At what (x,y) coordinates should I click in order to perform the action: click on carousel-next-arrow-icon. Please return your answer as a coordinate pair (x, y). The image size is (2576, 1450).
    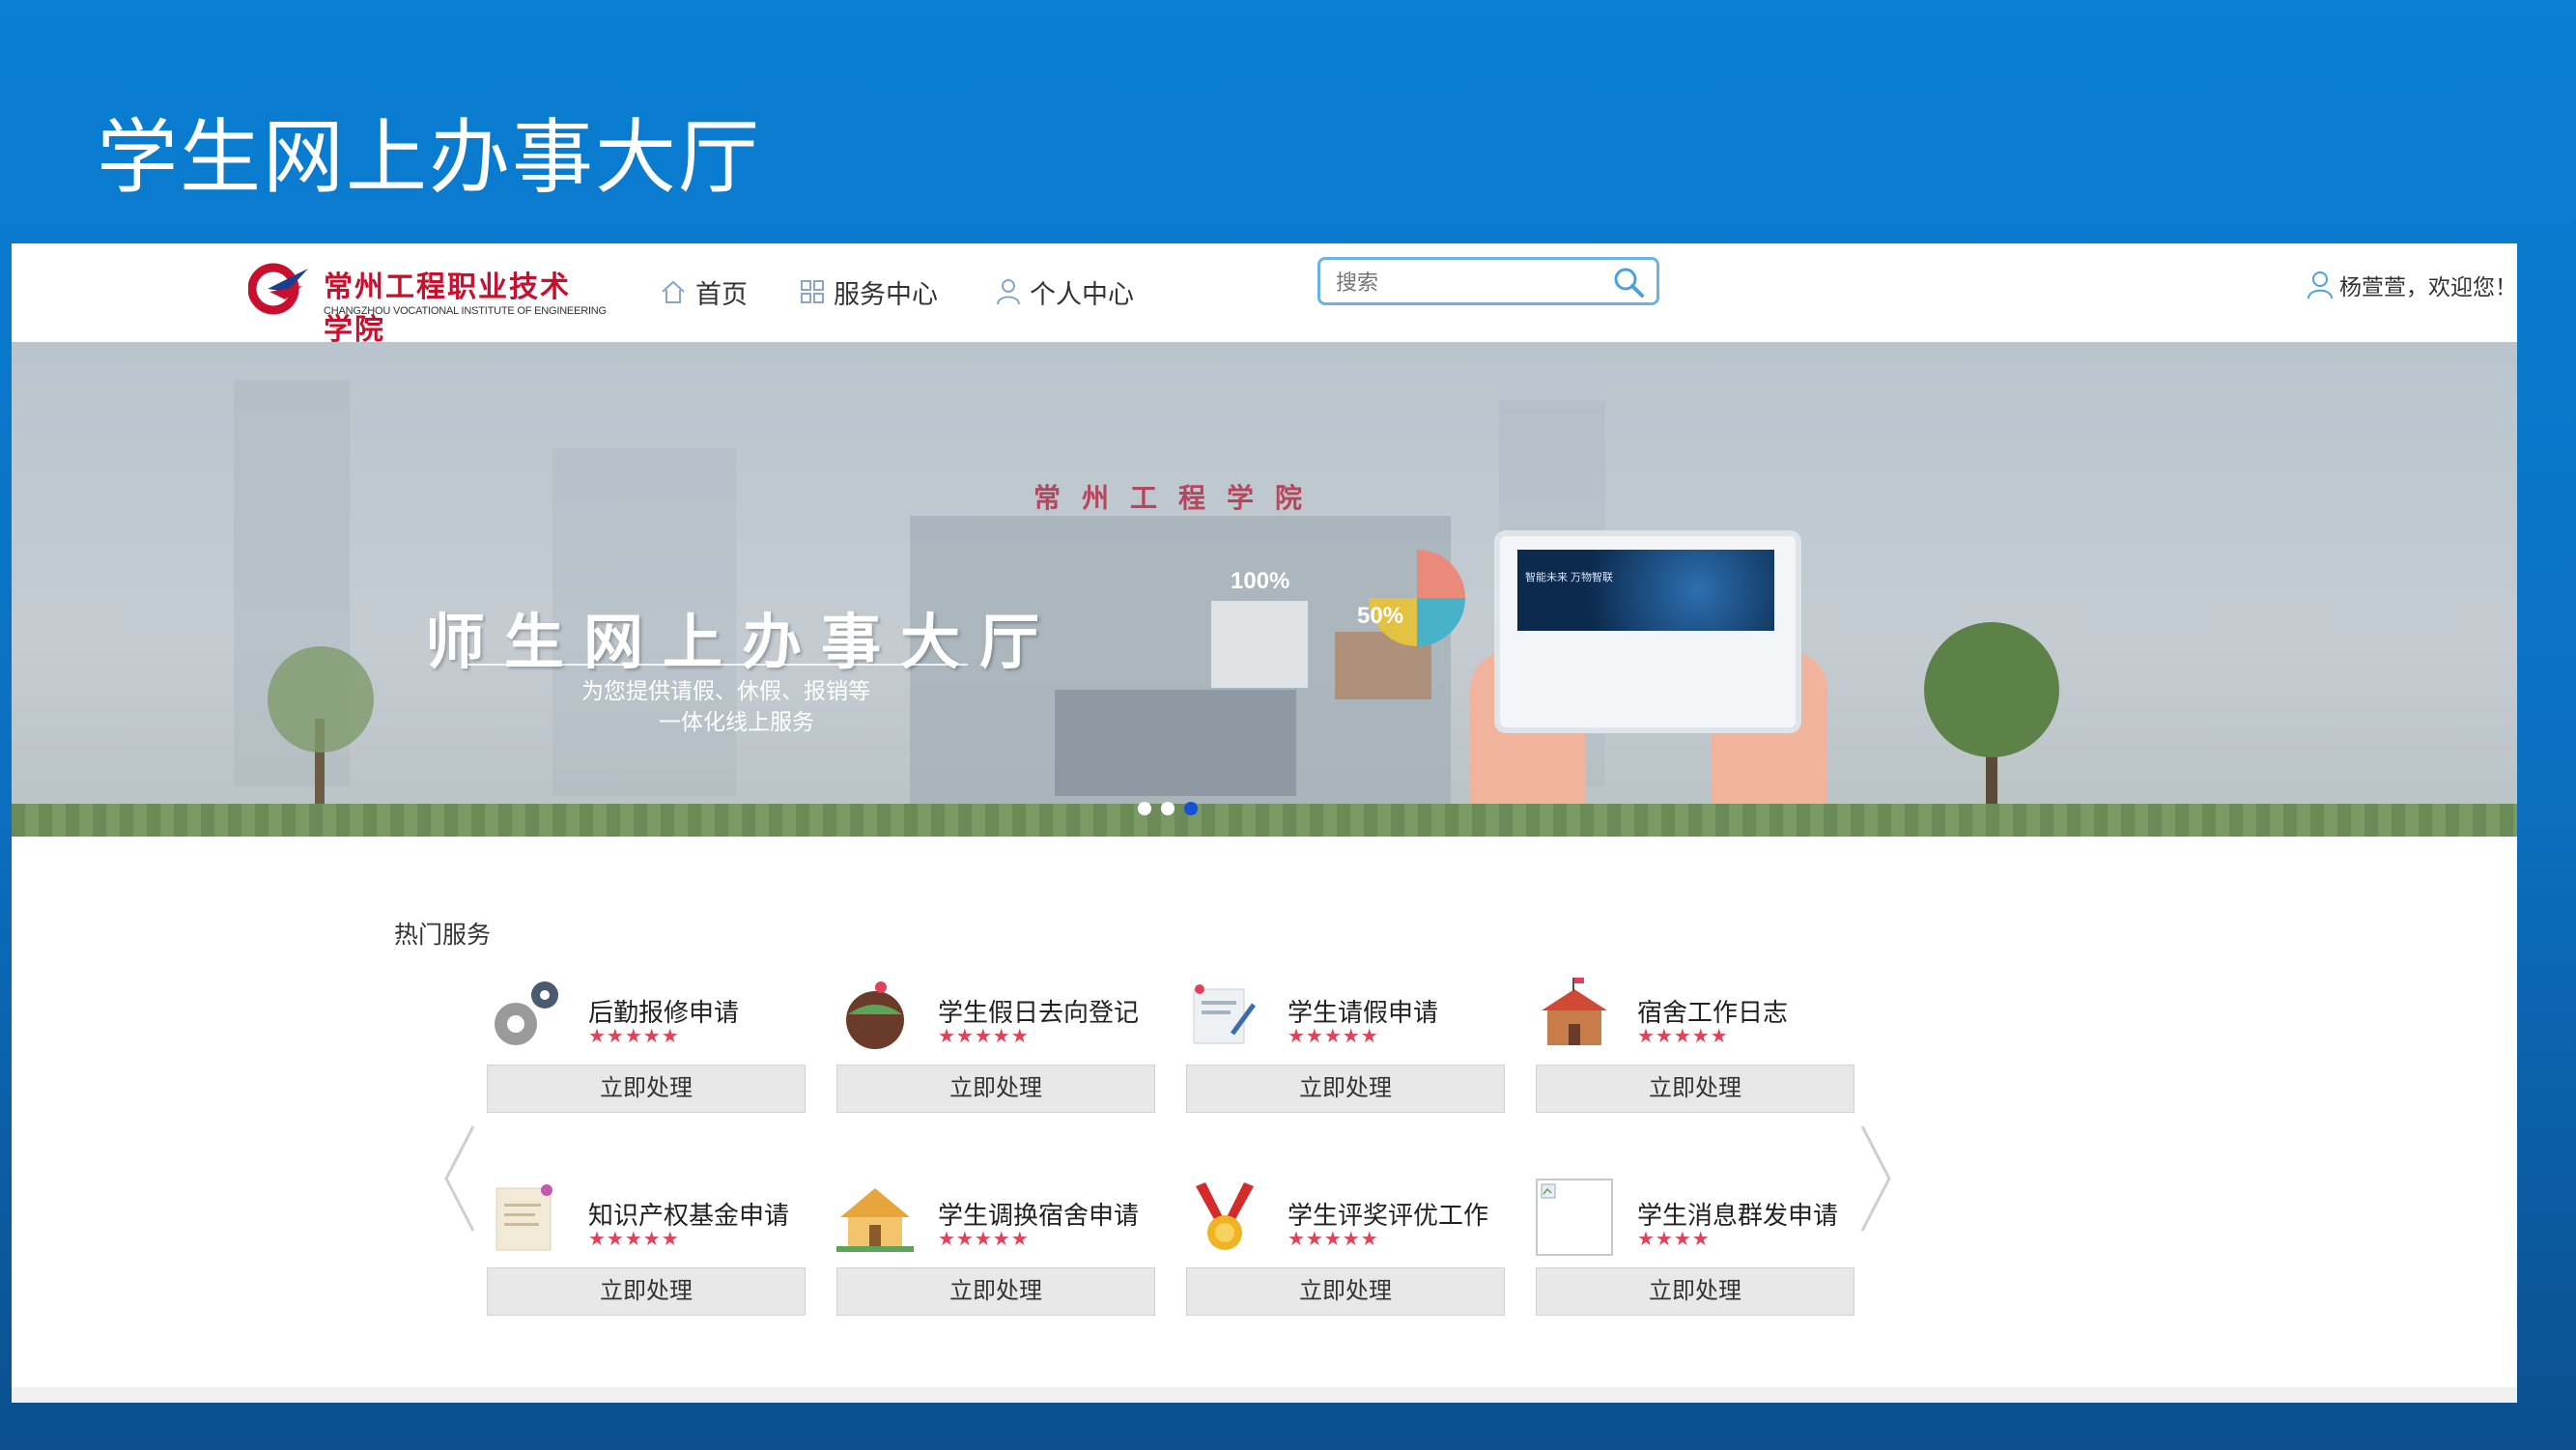
    Looking at the image, I should click on (1875, 1179).